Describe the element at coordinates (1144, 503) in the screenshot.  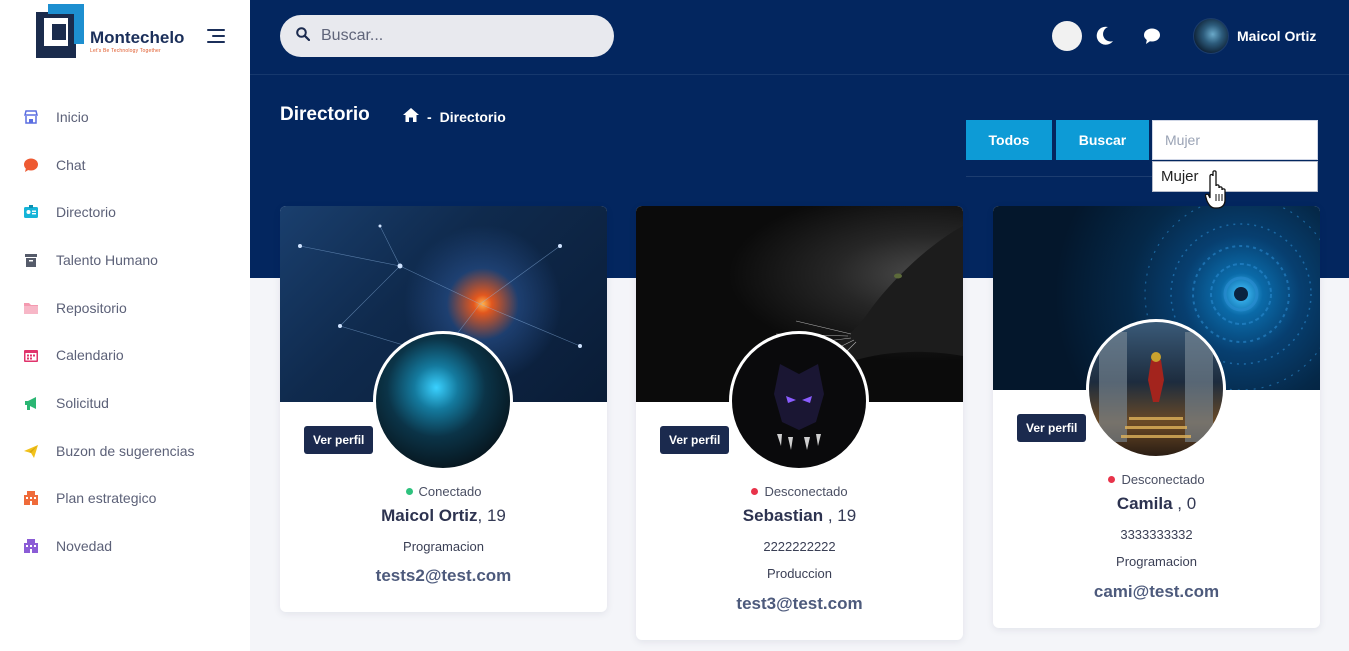
I see `employee-name: Camila` at that location.